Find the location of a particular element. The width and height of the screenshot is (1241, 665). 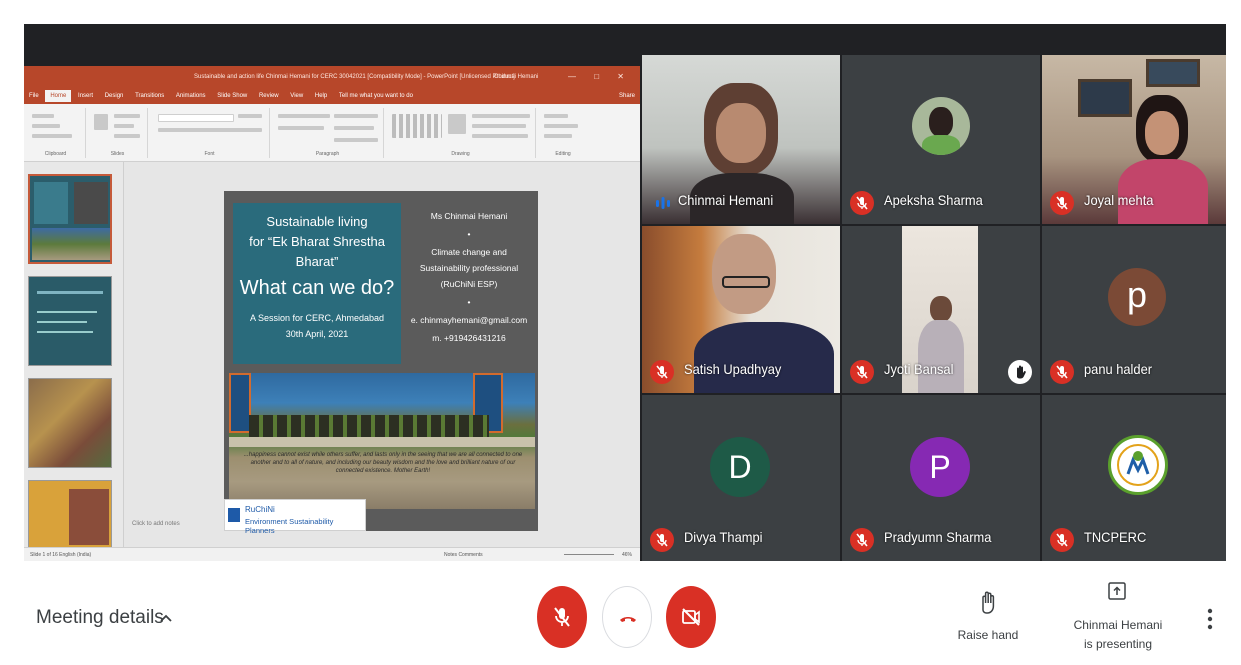

camera-toggle-button is located at coordinates (691, 617).